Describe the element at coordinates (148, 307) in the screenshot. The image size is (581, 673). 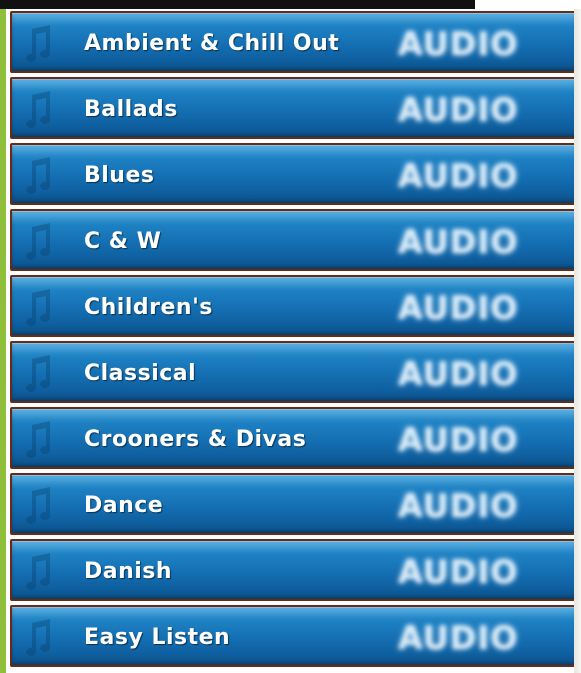
I see `genre-label: Children's` at that location.